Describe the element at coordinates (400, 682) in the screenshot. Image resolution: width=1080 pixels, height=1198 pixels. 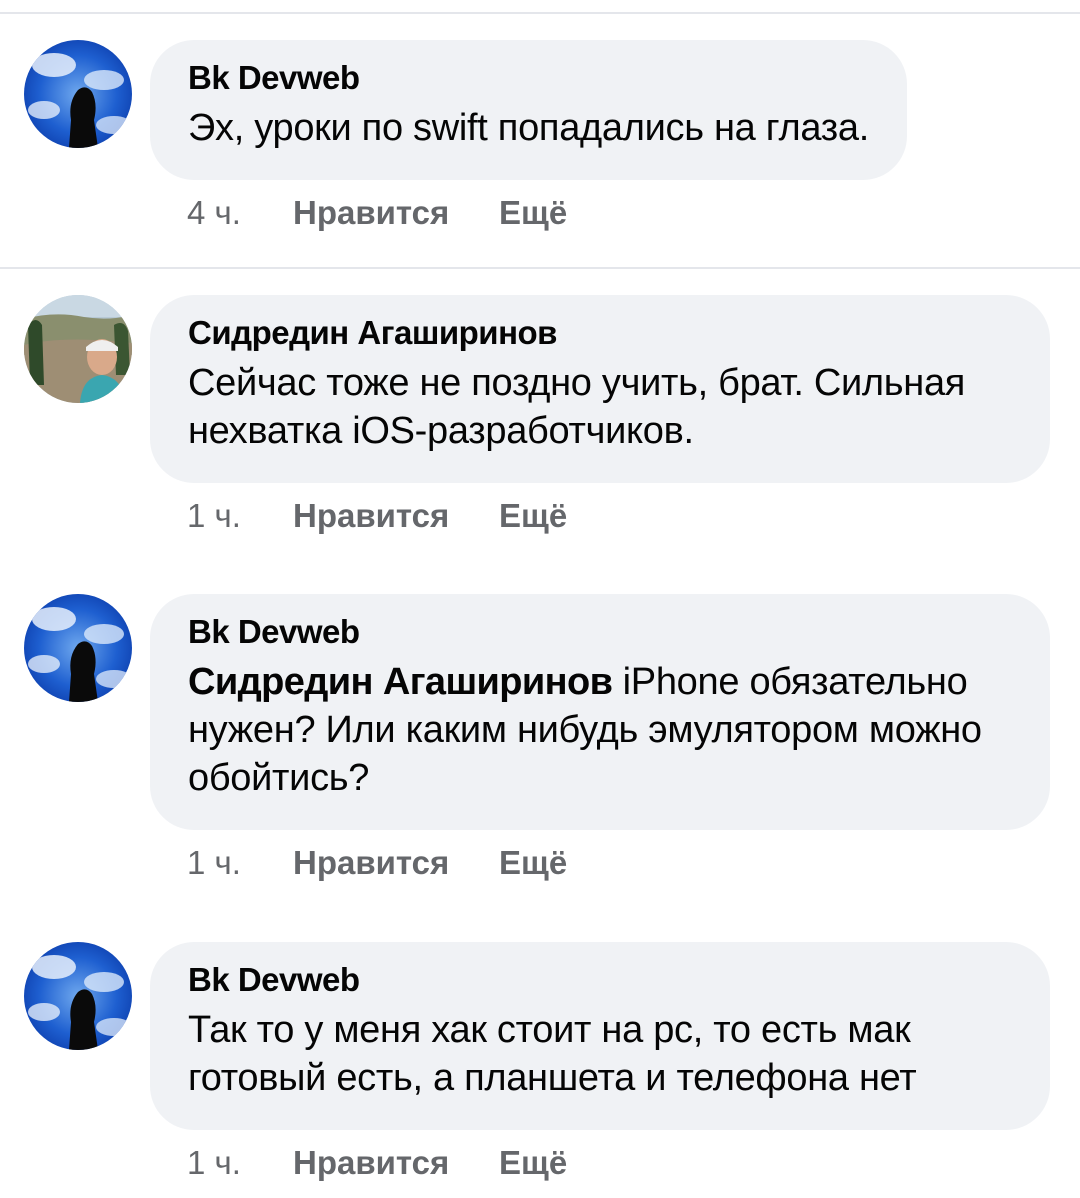
I see `mention-link: Сидредин Агаширинов` at that location.